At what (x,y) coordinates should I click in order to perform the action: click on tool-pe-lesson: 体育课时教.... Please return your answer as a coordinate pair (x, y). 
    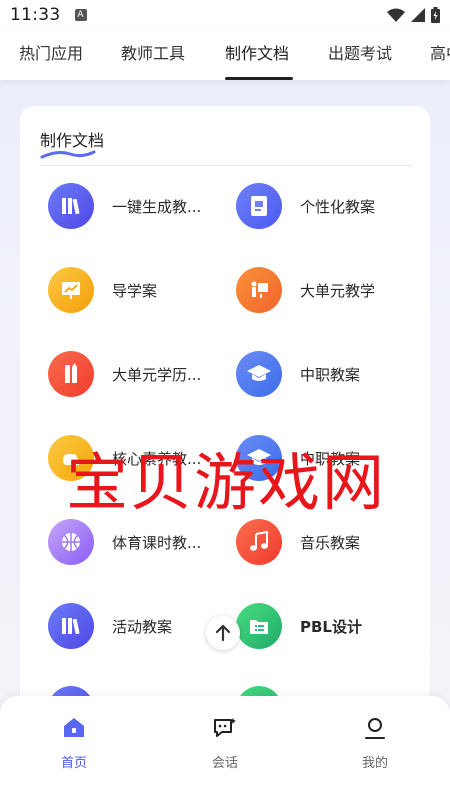
    Looking at the image, I should click on (138, 542).